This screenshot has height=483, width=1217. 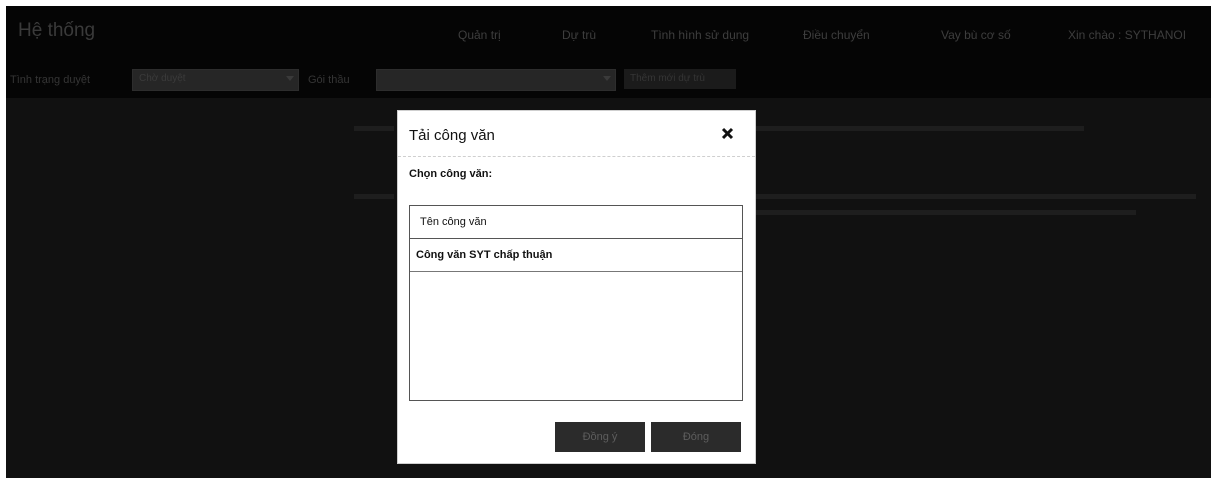 What do you see at coordinates (484, 255) in the screenshot?
I see `document-name-cell: Công văn SYT chấp thuận` at bounding box center [484, 255].